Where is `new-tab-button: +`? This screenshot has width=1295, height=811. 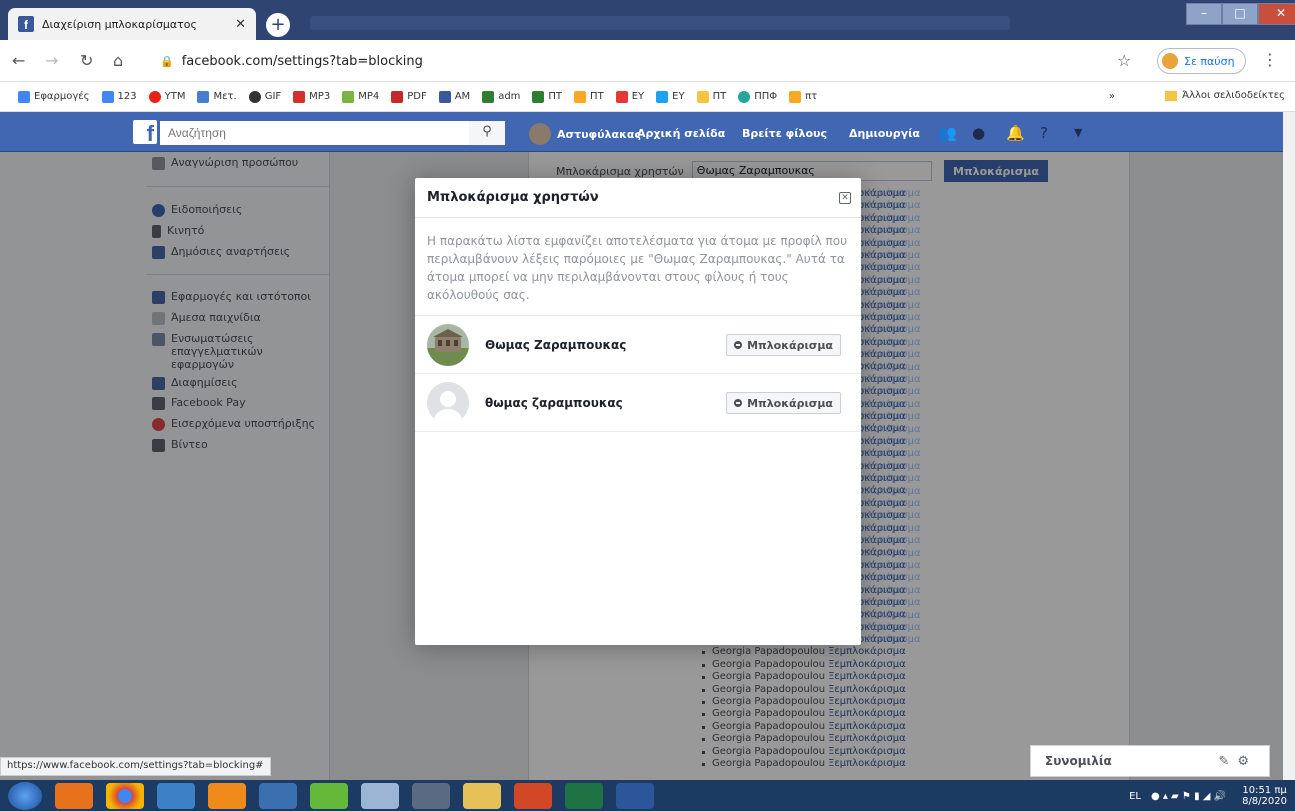
new-tab-button: + is located at coordinates (278, 25).